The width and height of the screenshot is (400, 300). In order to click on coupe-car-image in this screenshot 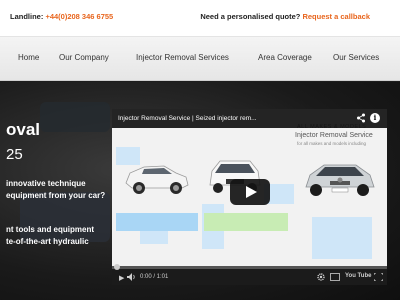, I will do `click(340, 180)`.